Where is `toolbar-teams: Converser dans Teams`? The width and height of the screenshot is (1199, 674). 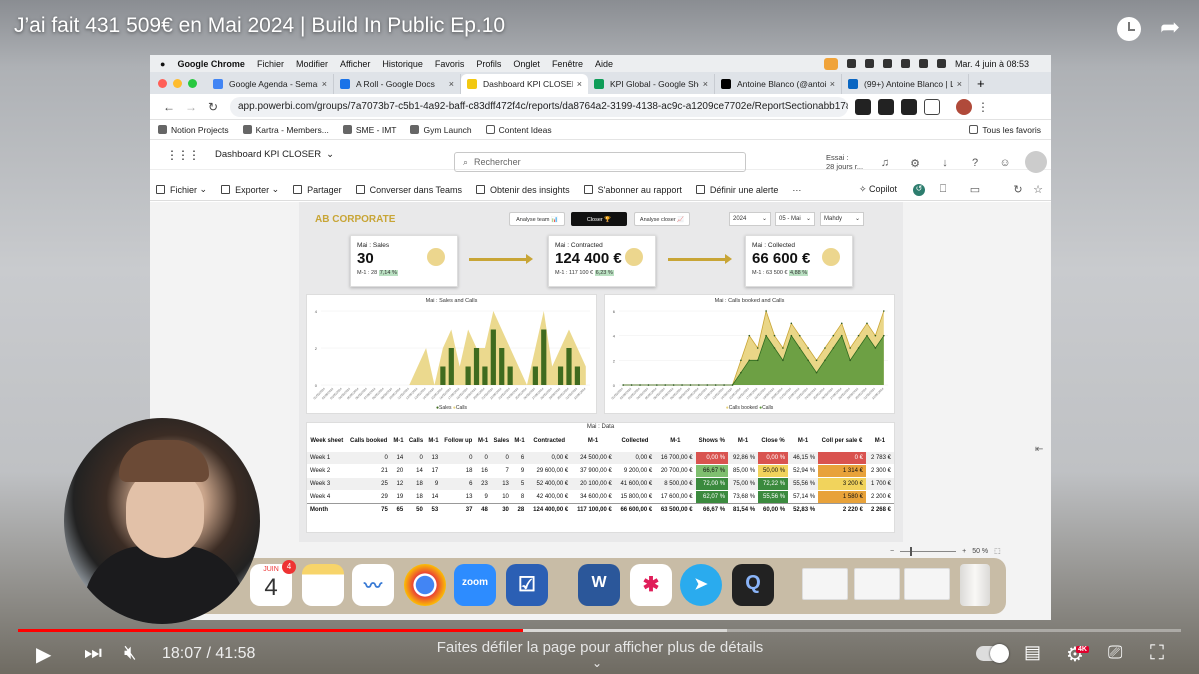
toolbar-teams: Converser dans Teams is located at coordinates (408, 190).